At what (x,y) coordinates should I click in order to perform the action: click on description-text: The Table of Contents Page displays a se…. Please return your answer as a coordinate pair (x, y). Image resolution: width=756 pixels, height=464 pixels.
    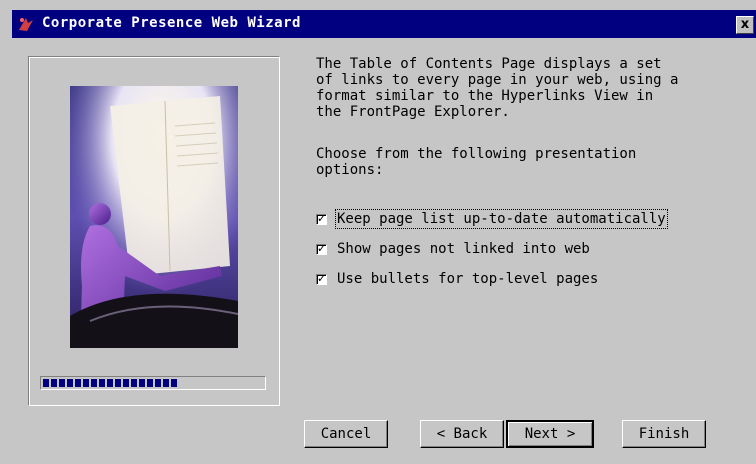
    Looking at the image, I should click on (497, 88).